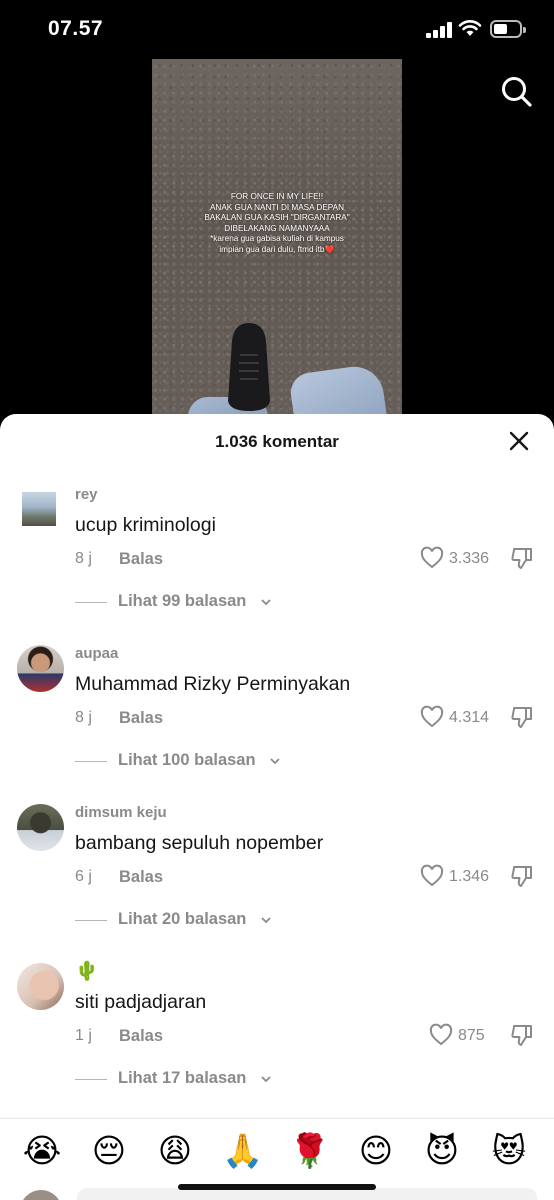  I want to click on battery-icon, so click(508, 29).